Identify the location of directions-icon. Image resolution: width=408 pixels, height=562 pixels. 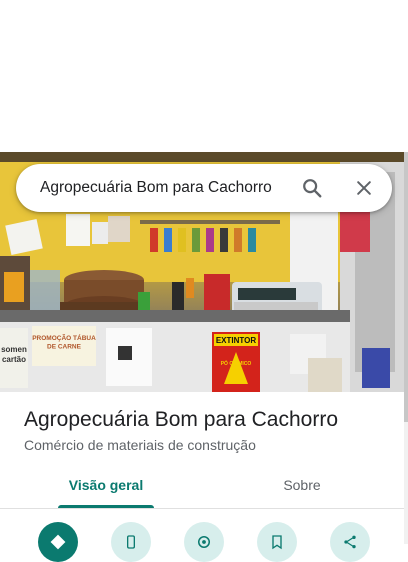
(58, 542).